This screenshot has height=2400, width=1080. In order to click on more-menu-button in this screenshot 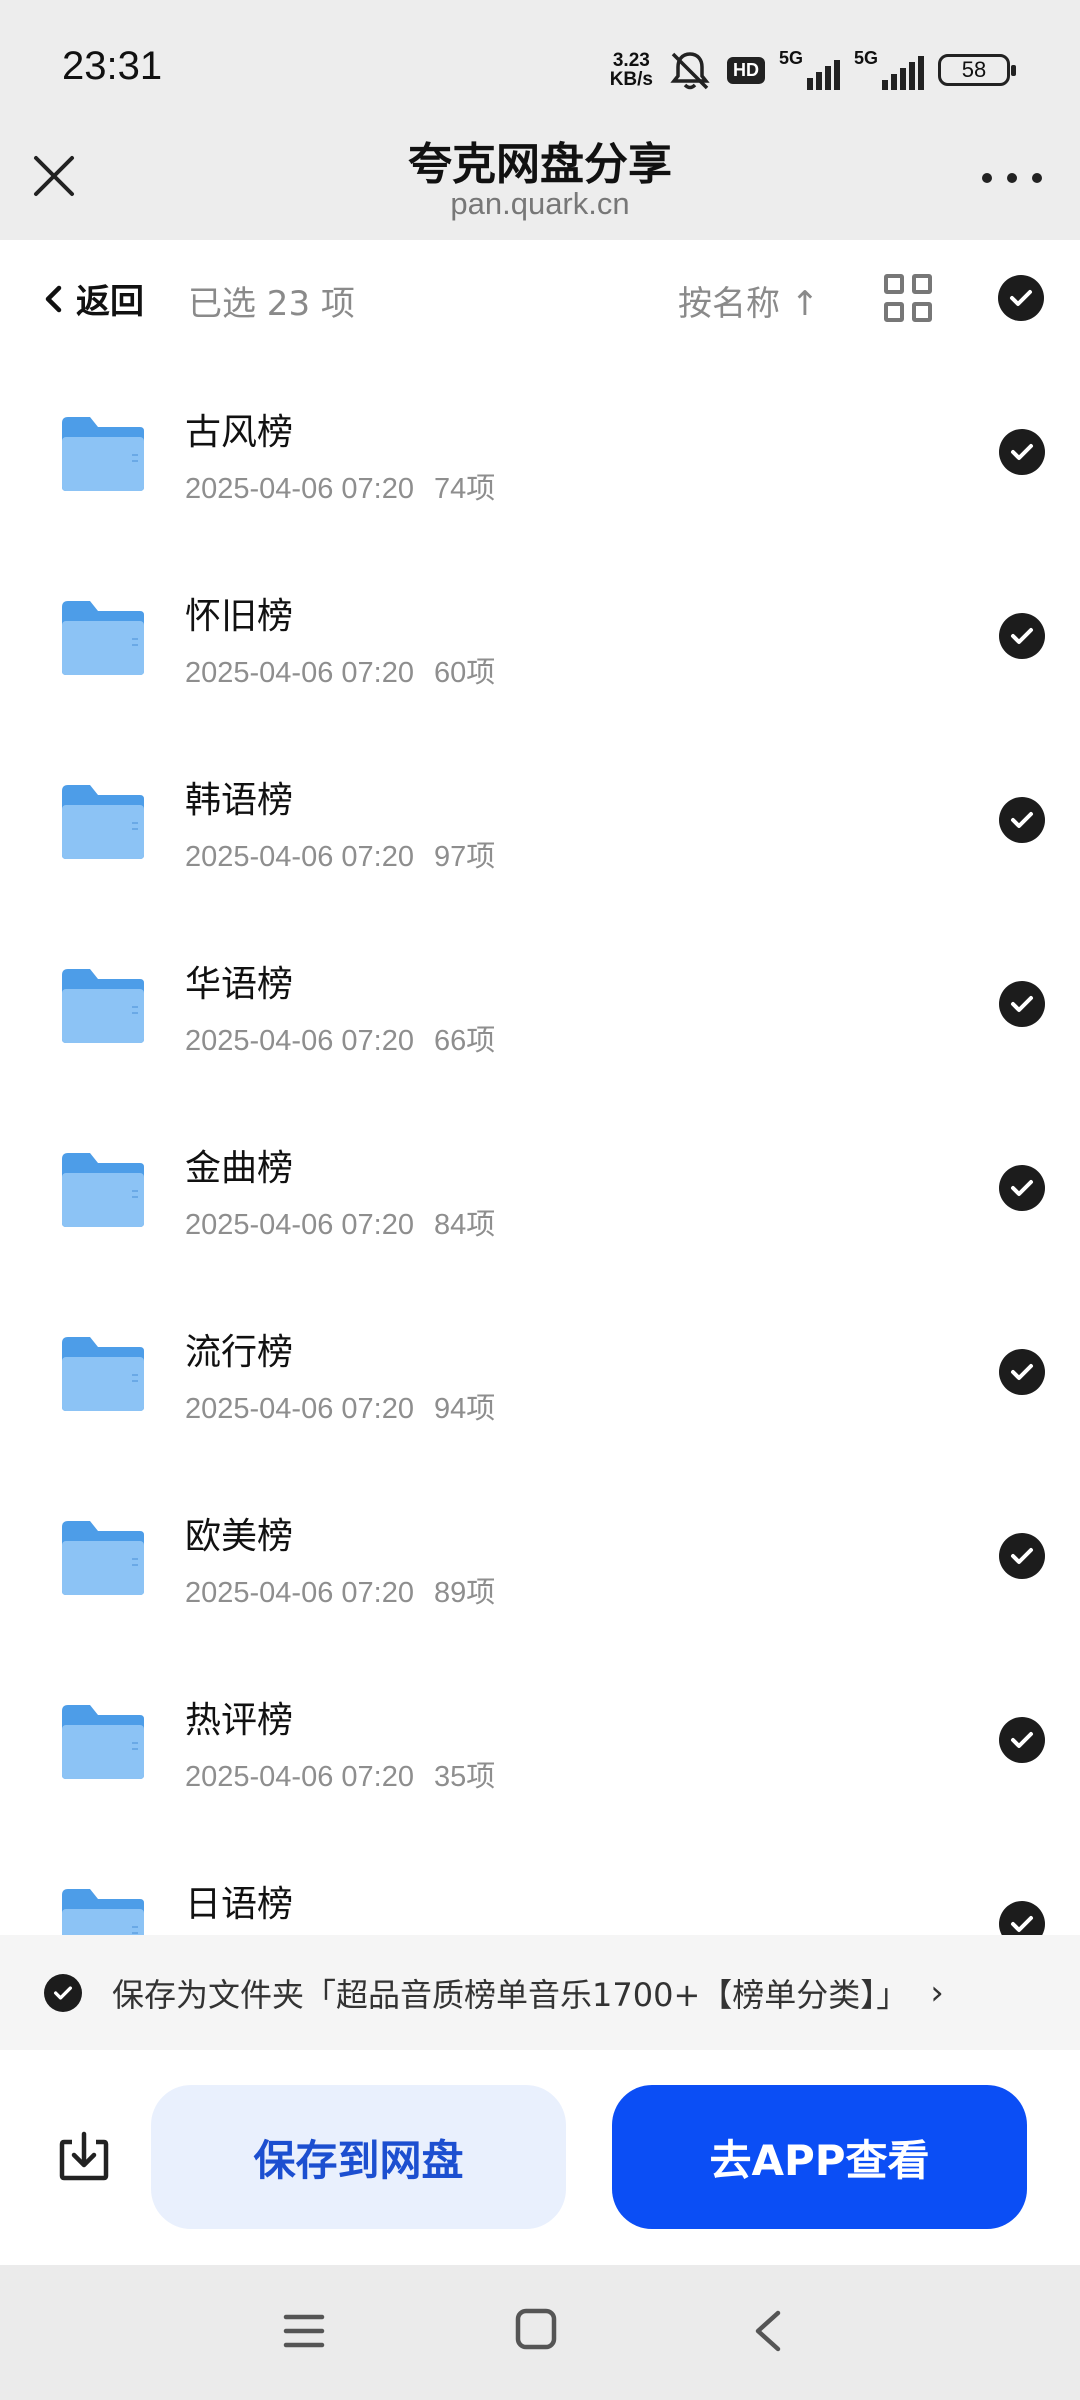, I will do `click(1012, 178)`.